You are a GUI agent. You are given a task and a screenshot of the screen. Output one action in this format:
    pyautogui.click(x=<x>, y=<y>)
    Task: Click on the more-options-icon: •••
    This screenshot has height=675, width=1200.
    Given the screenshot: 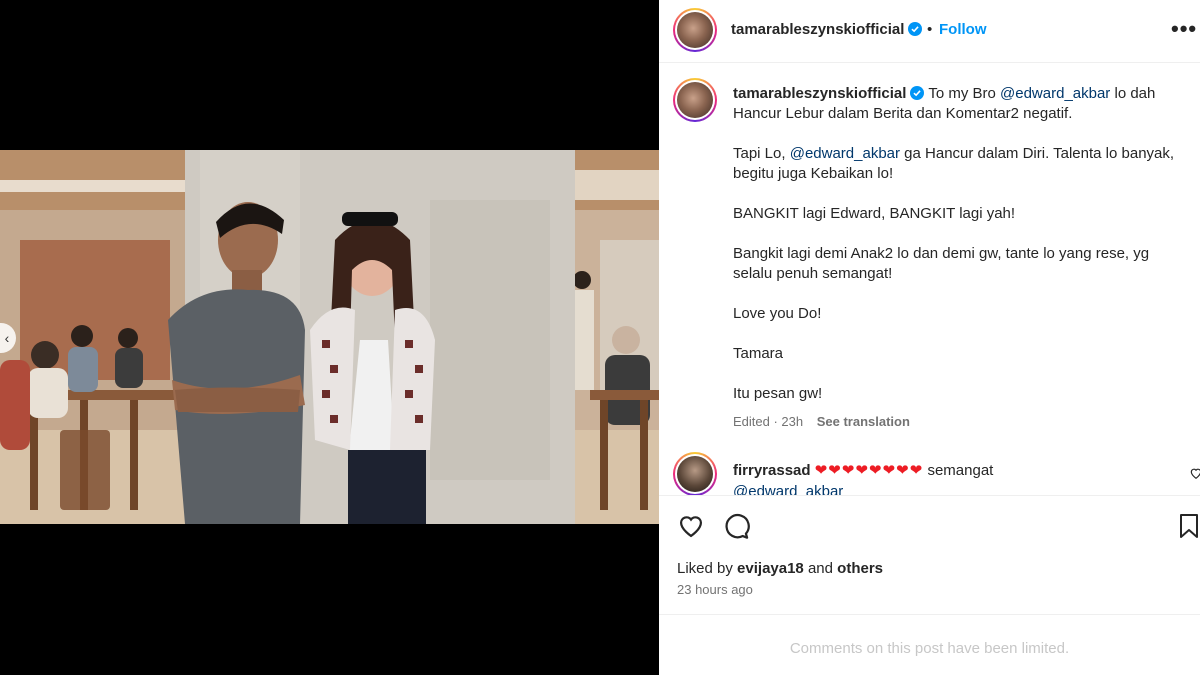 What is the action you would take?
    pyautogui.click(x=1184, y=29)
    